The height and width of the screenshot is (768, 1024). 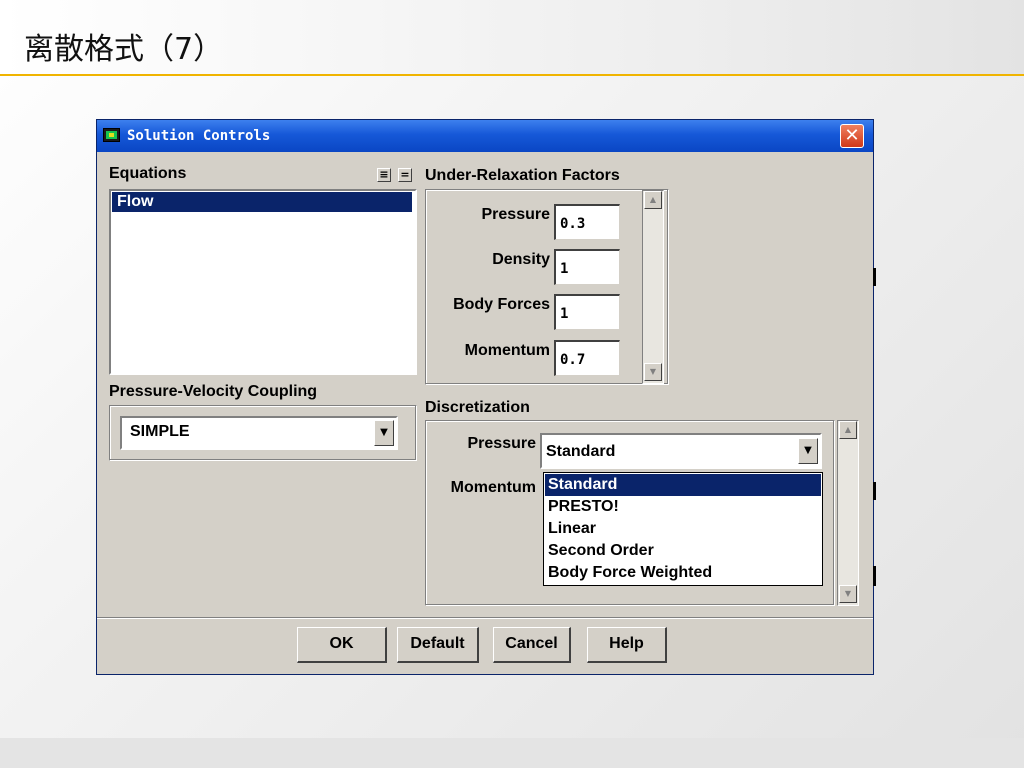 I want to click on urf-momentum-input: 0.7, so click(x=587, y=358).